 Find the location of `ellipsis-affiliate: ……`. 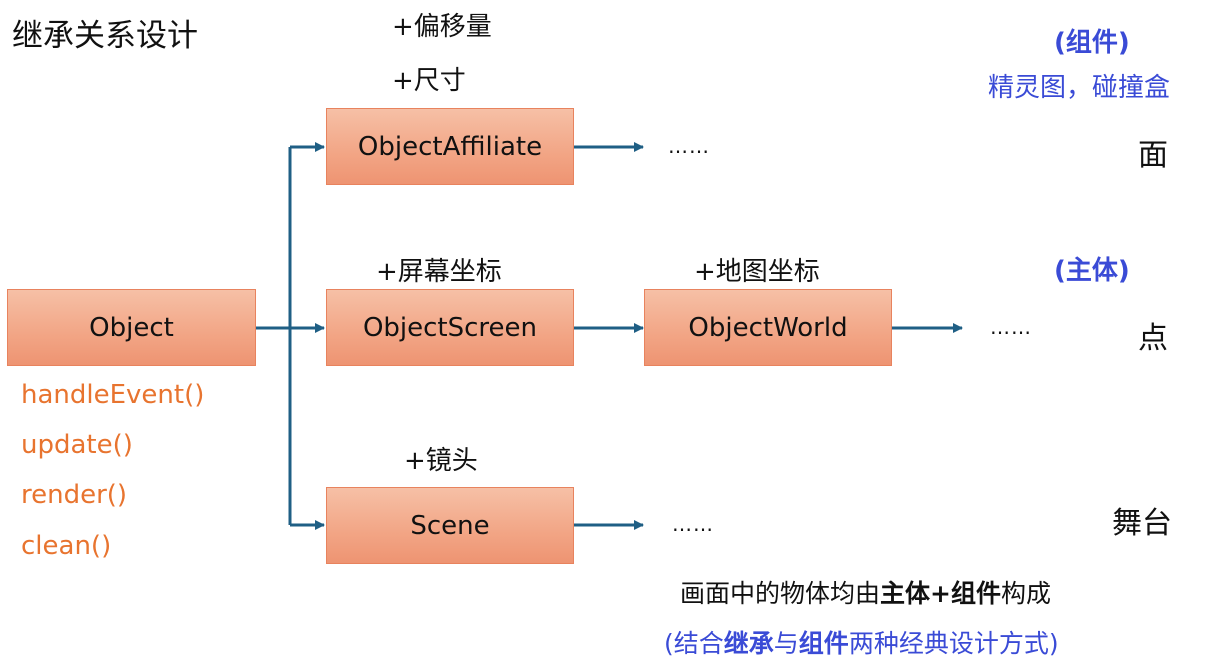

ellipsis-affiliate: …… is located at coordinates (689, 146).